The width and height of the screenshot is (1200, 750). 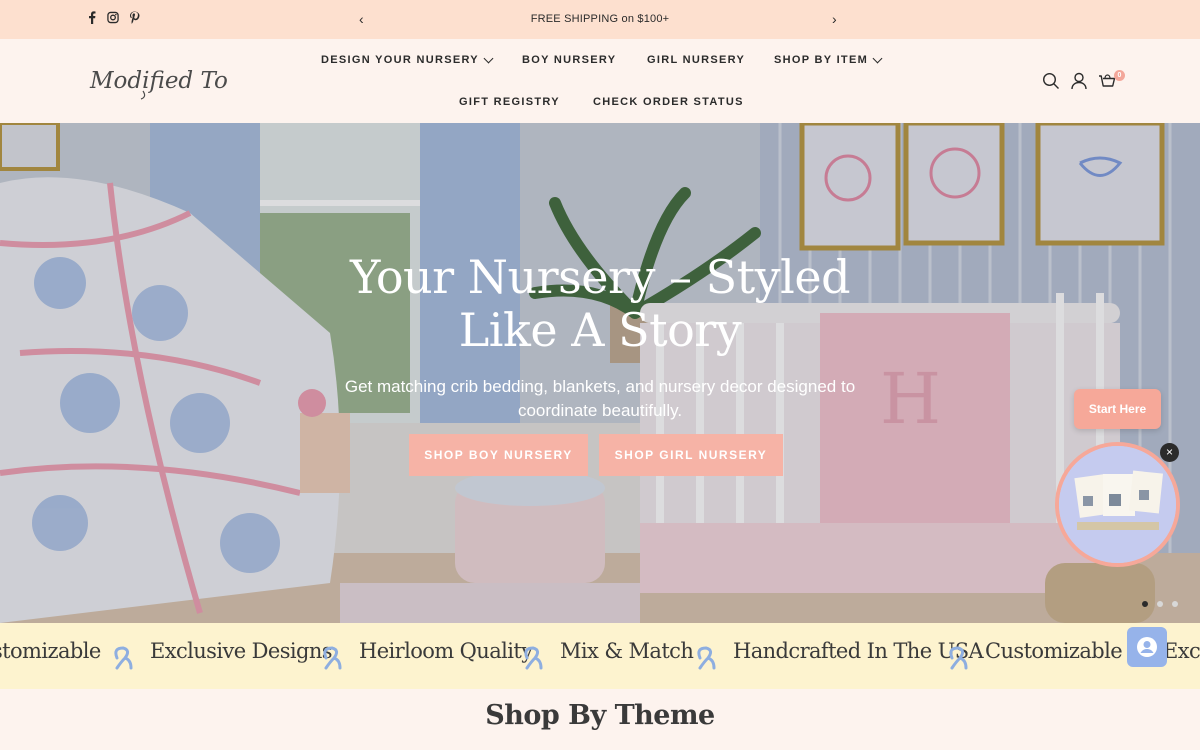 What do you see at coordinates (400, 60) in the screenshot?
I see `nav-label: DESIGN YOUR NURSERY` at bounding box center [400, 60].